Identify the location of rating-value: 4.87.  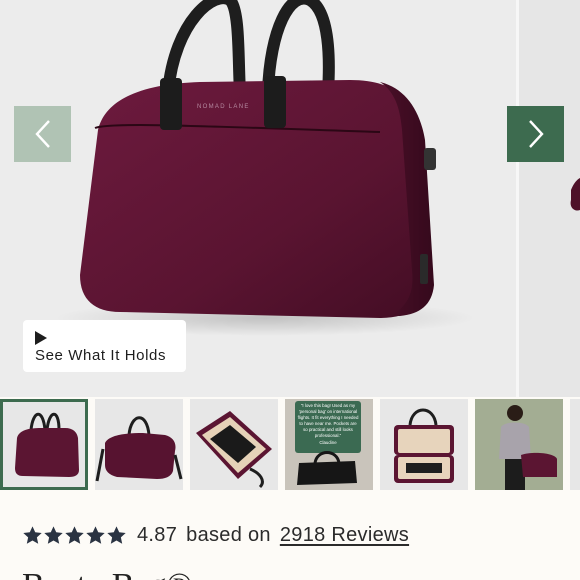
(157, 534).